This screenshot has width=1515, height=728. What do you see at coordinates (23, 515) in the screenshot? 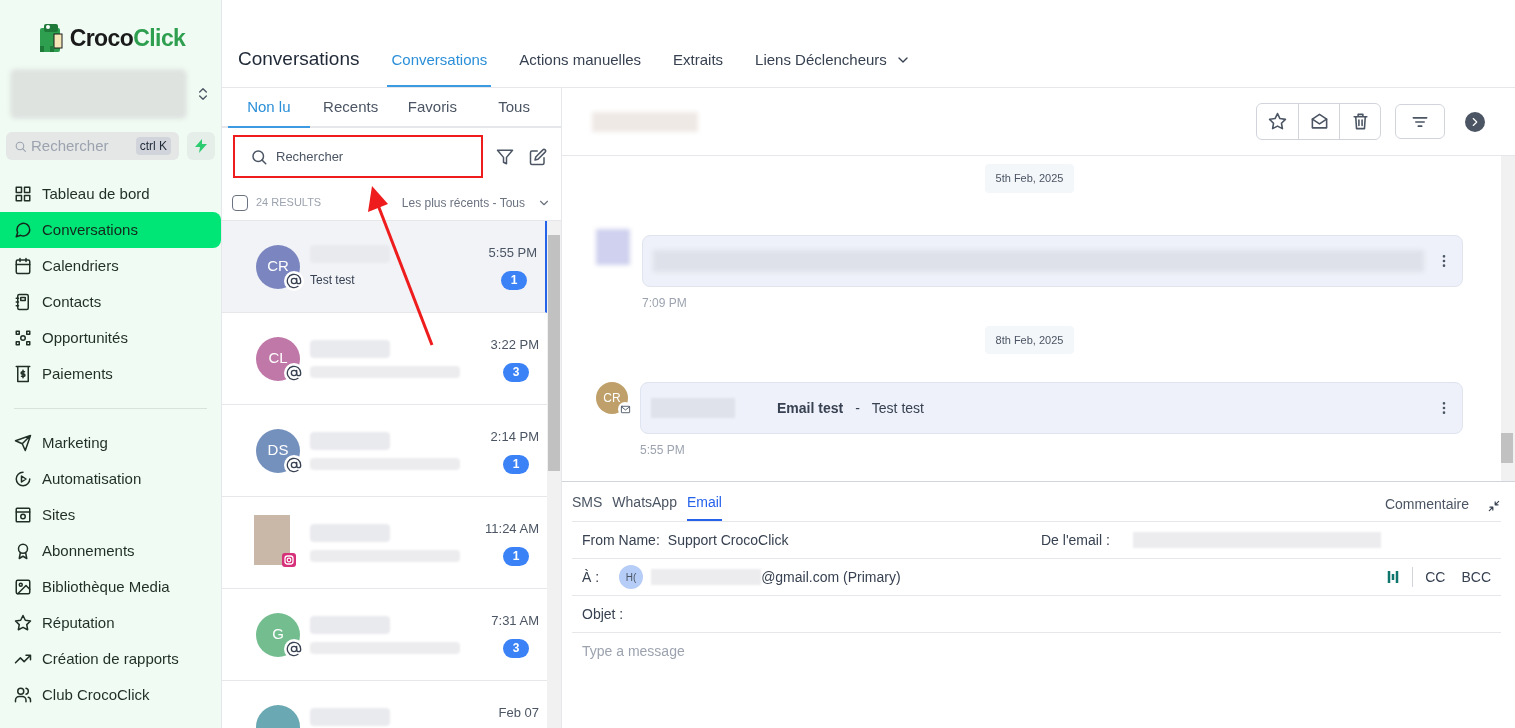
I see `browser-window-icon` at bounding box center [23, 515].